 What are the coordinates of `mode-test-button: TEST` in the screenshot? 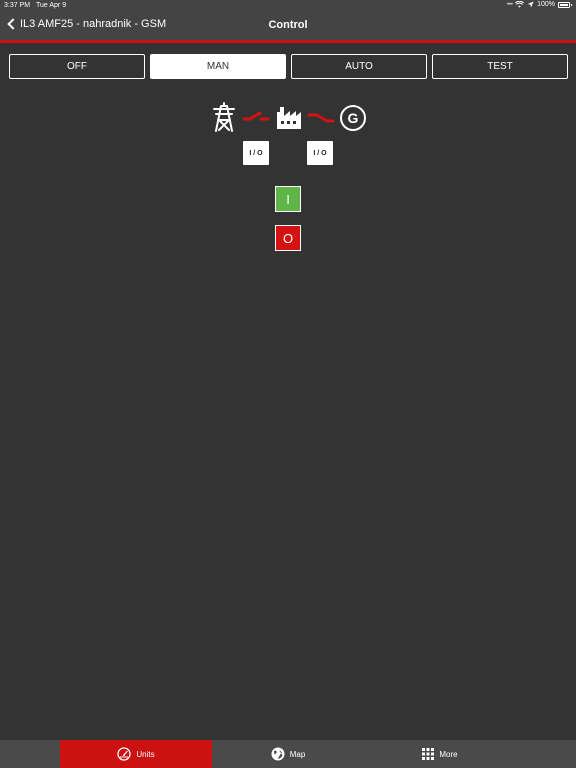 It's located at (500, 66).